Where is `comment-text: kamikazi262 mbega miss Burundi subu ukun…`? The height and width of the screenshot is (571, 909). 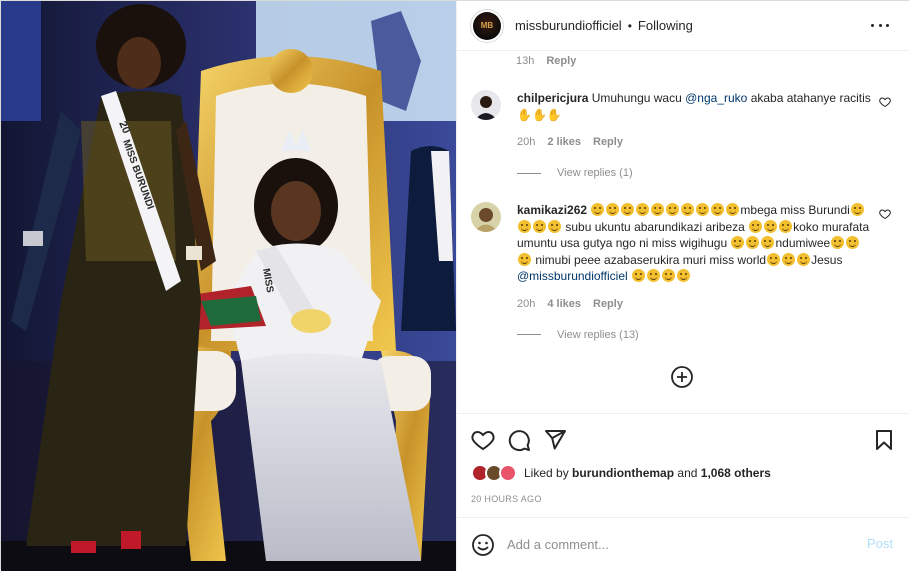 comment-text: kamikazi262 mbega miss Burundi subu ukun… is located at coordinates (694, 243).